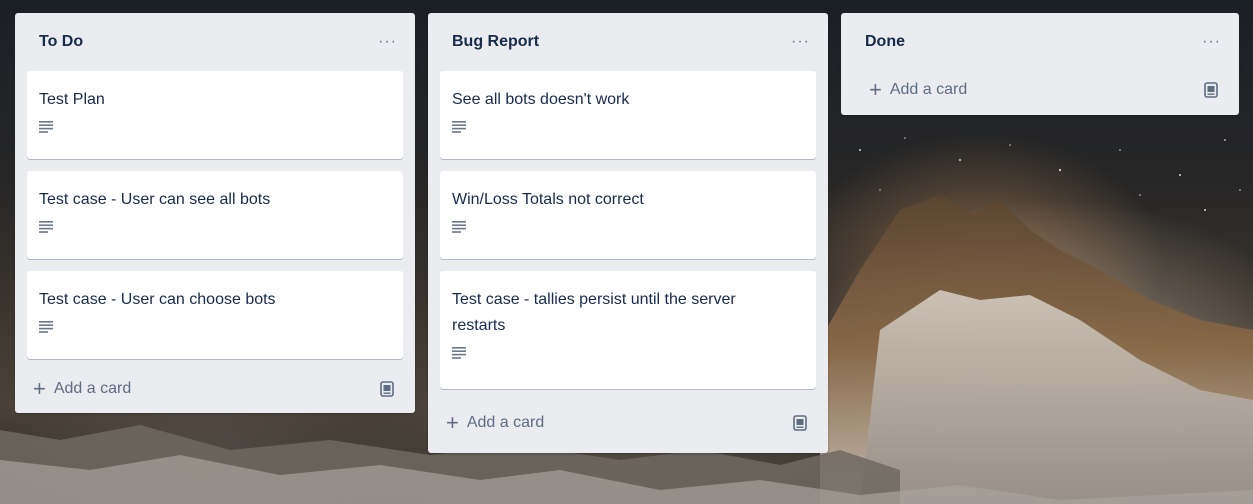 This screenshot has height=504, width=1253. Describe the element at coordinates (548, 199) in the screenshot. I see `card-title: Win/Loss Totals not correct` at that location.